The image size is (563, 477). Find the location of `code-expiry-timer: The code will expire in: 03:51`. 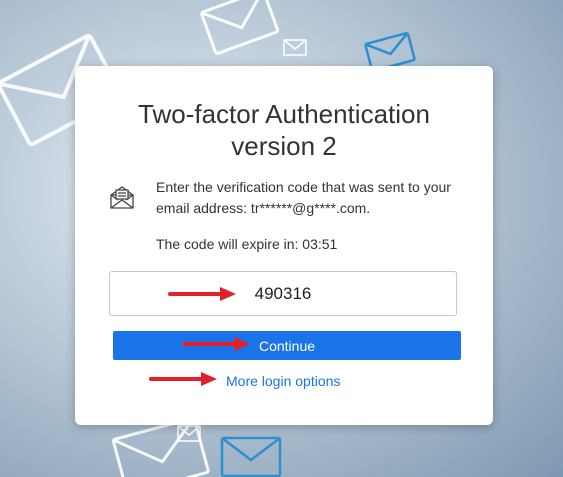

code-expiry-timer: The code will expire in: 03:51 is located at coordinates (247, 244).